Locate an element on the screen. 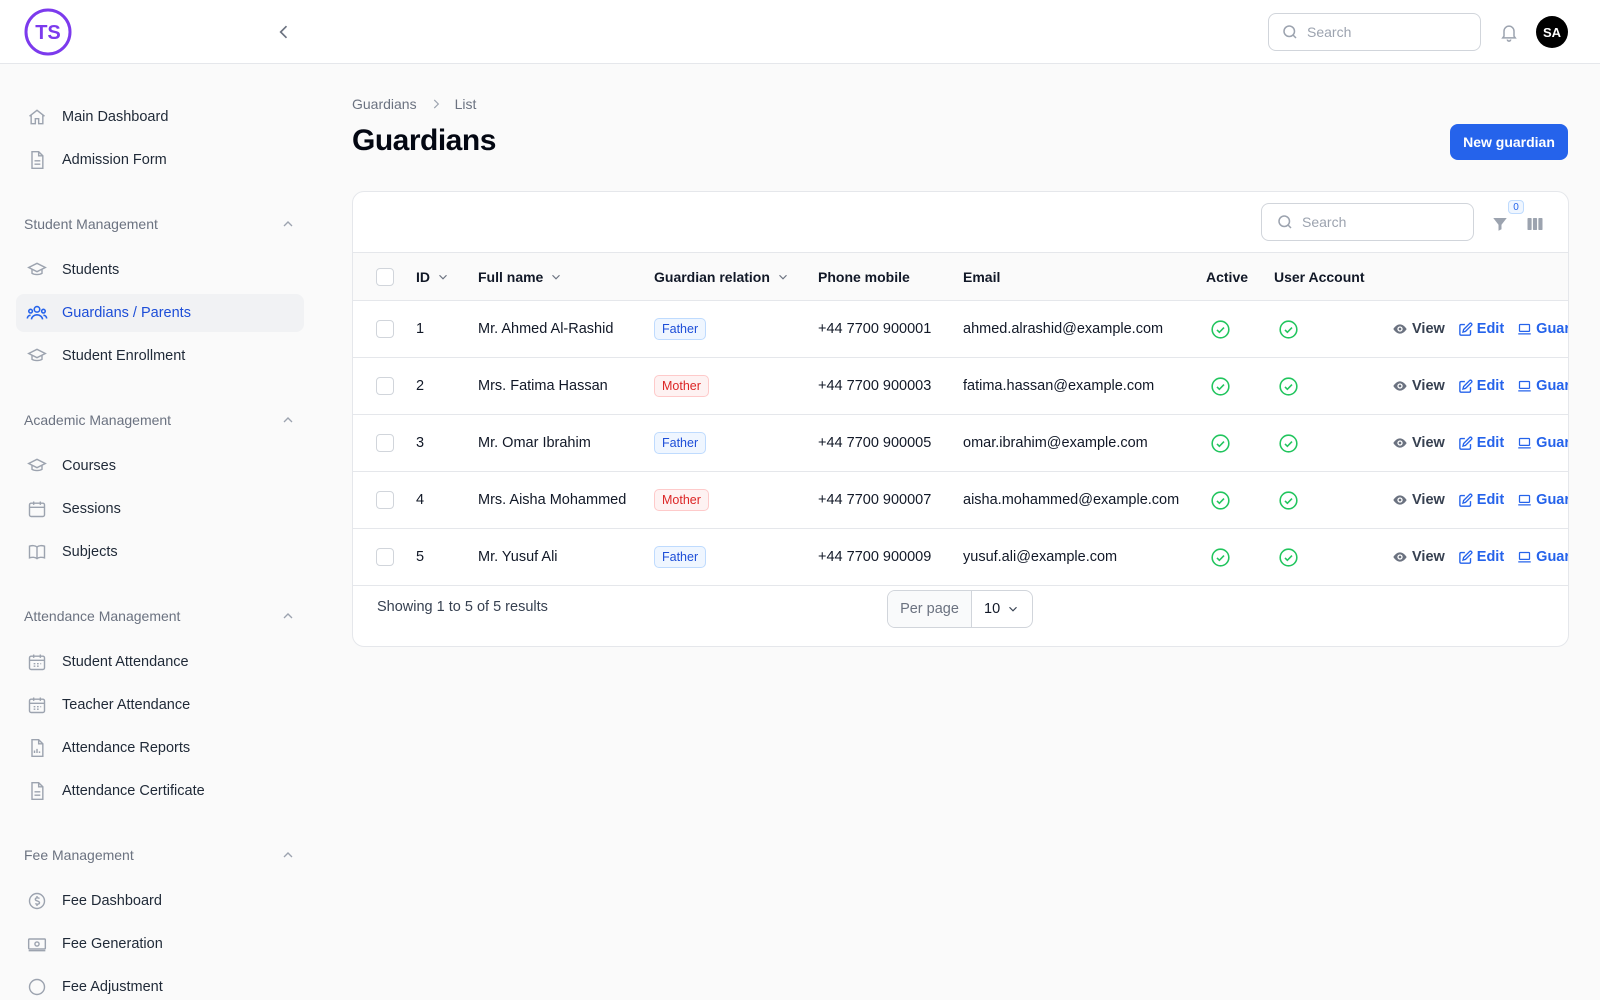 The width and height of the screenshot is (1600, 1000). sidebar-item-attendance-reports: Attendance Reports is located at coordinates (160, 748).